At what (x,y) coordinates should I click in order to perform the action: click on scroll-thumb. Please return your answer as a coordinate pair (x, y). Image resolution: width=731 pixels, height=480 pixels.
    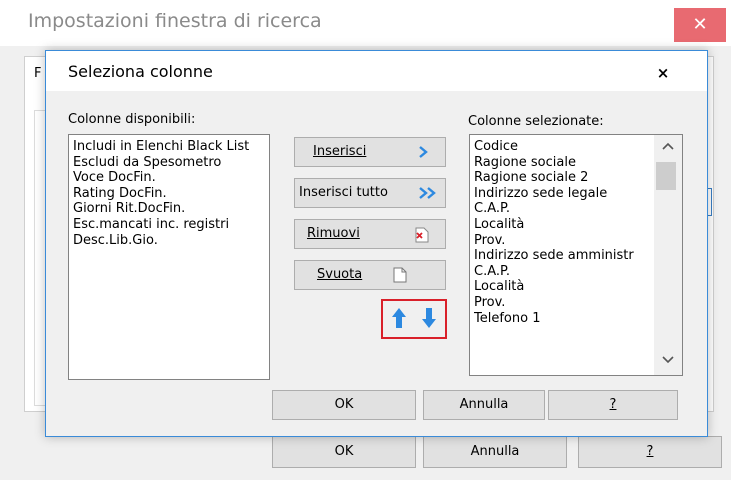
    Looking at the image, I should click on (666, 176).